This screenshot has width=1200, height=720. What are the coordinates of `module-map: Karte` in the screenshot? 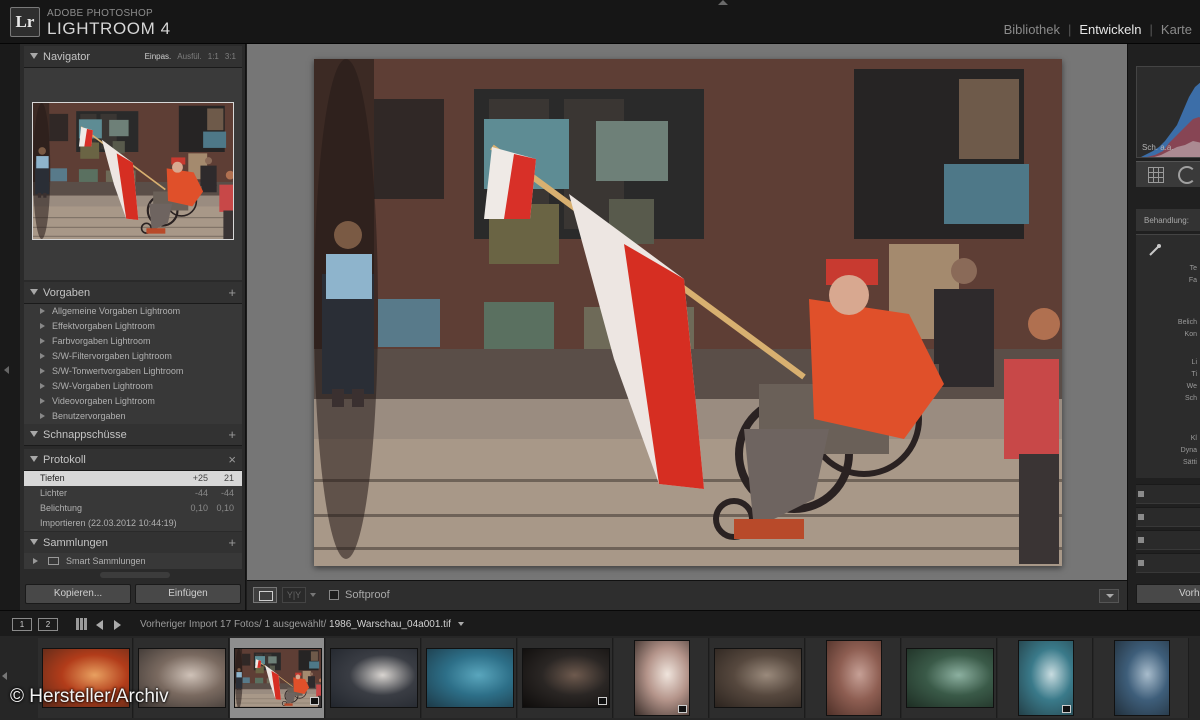 It's located at (1176, 29).